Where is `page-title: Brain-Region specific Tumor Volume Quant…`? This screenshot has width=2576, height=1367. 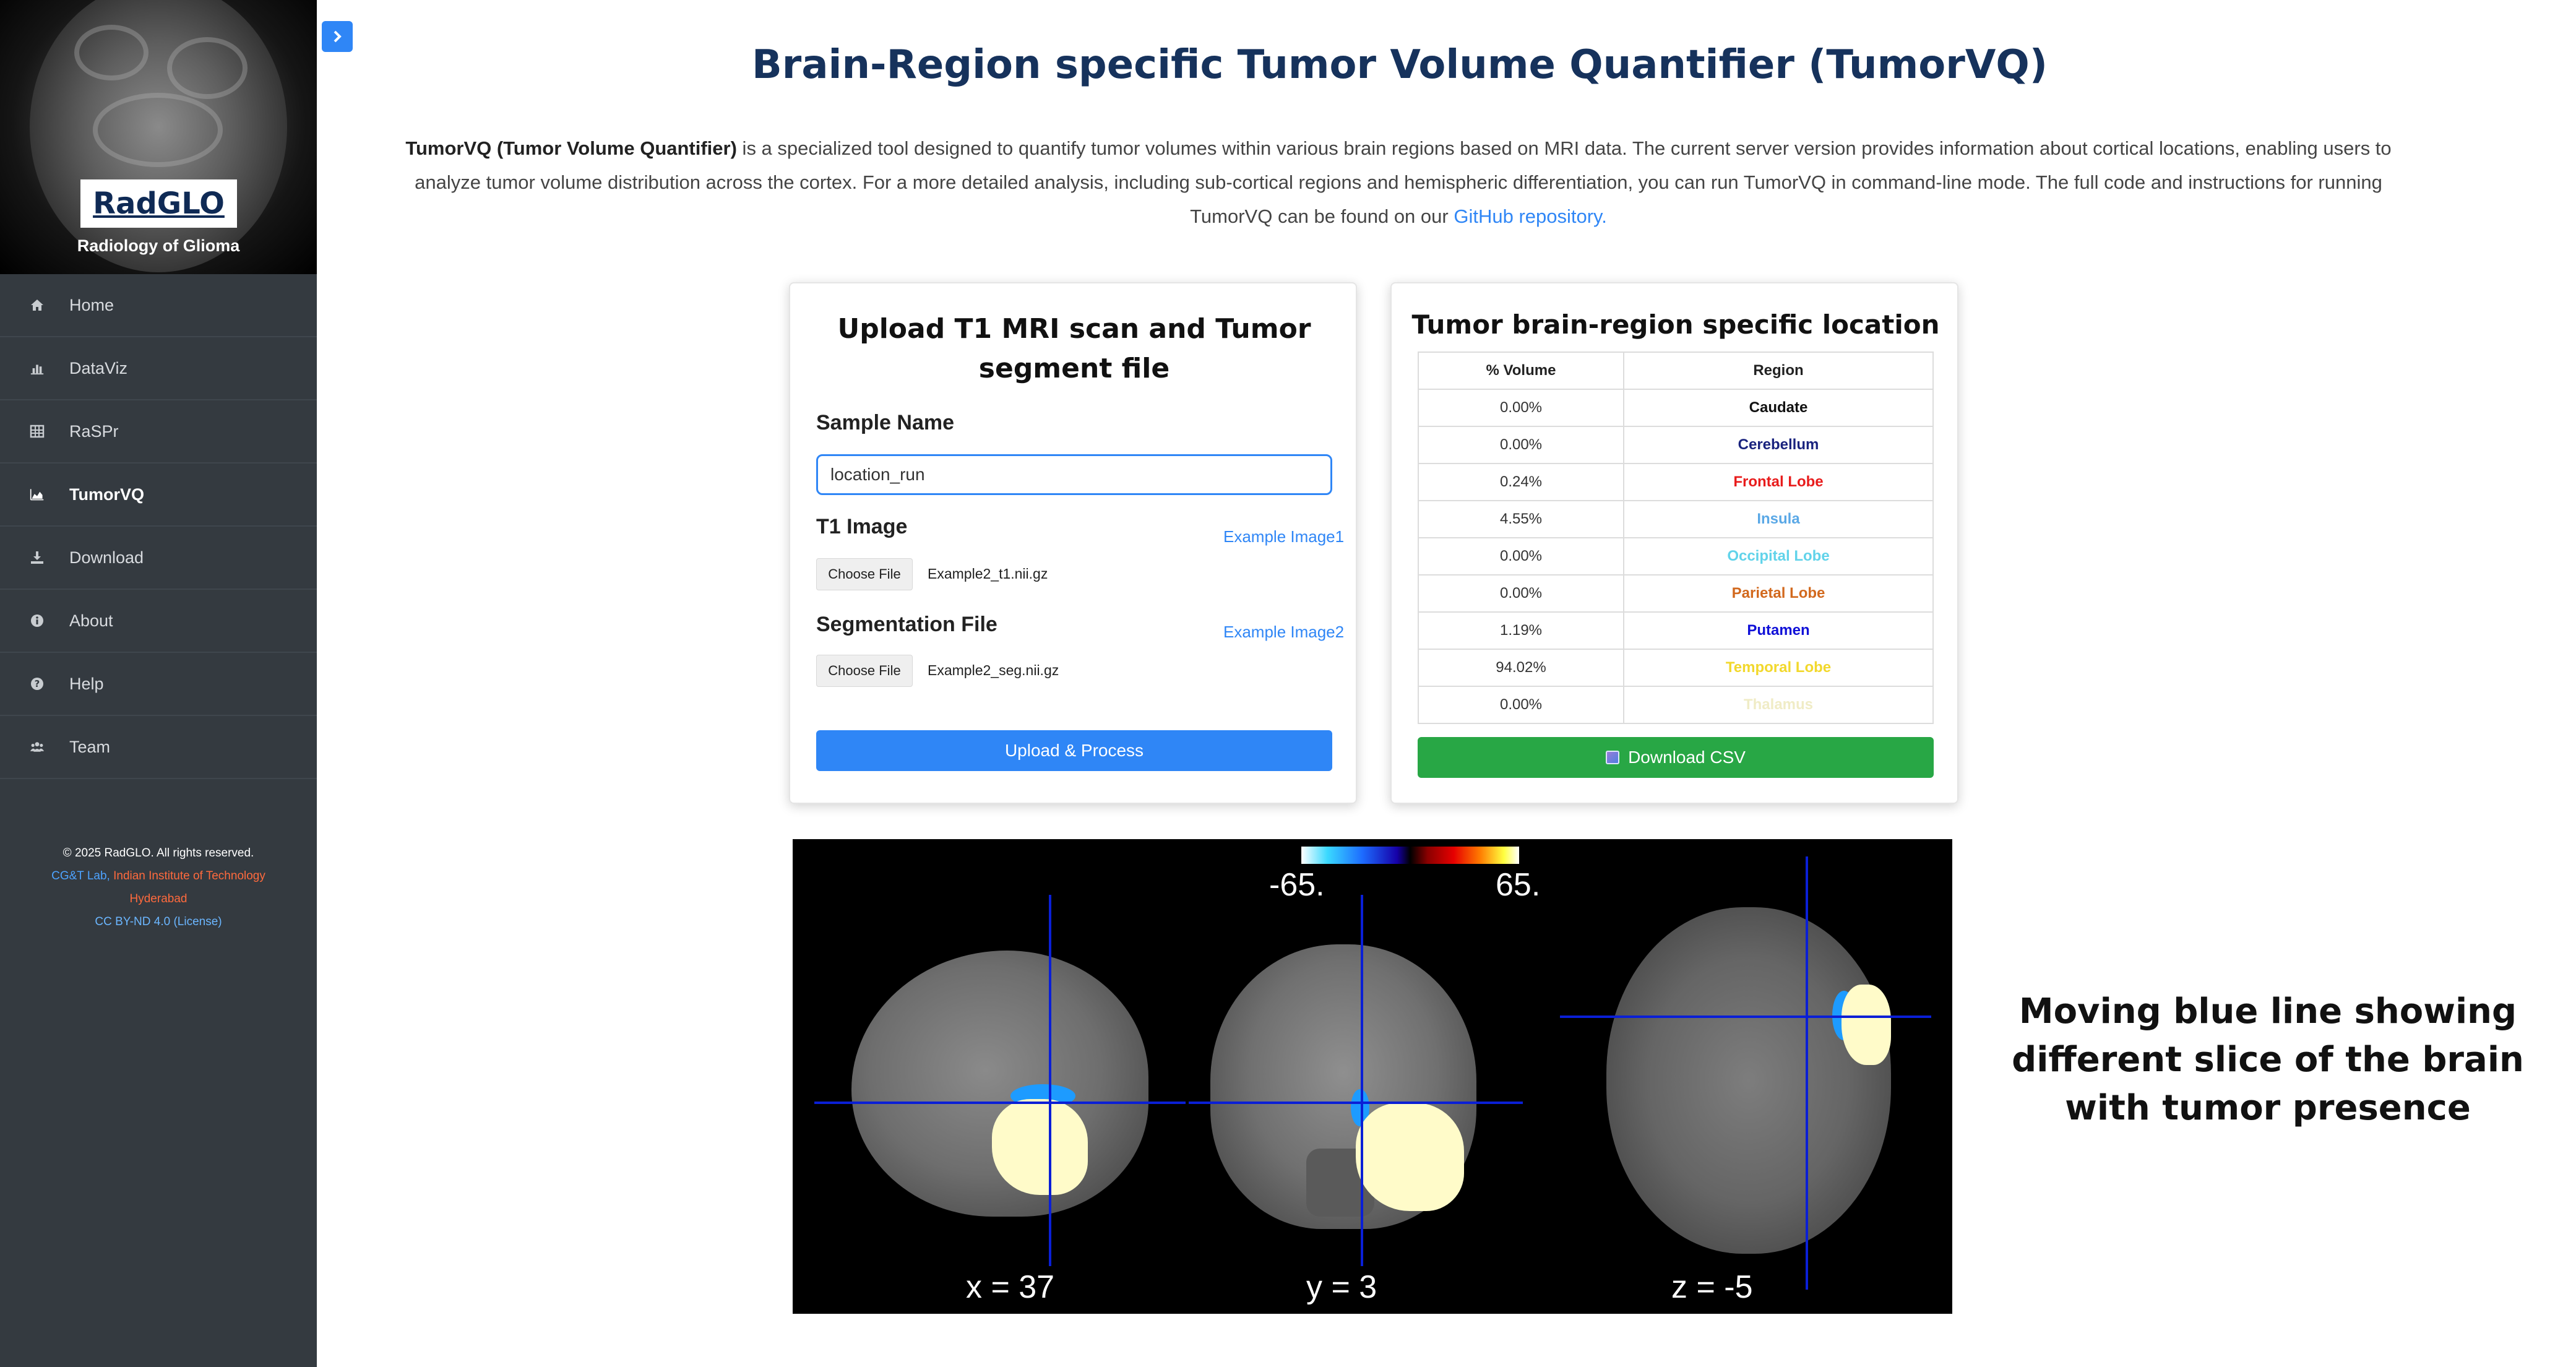
page-title: Brain-Region specific Tumor Volume Quant… is located at coordinates (1399, 65).